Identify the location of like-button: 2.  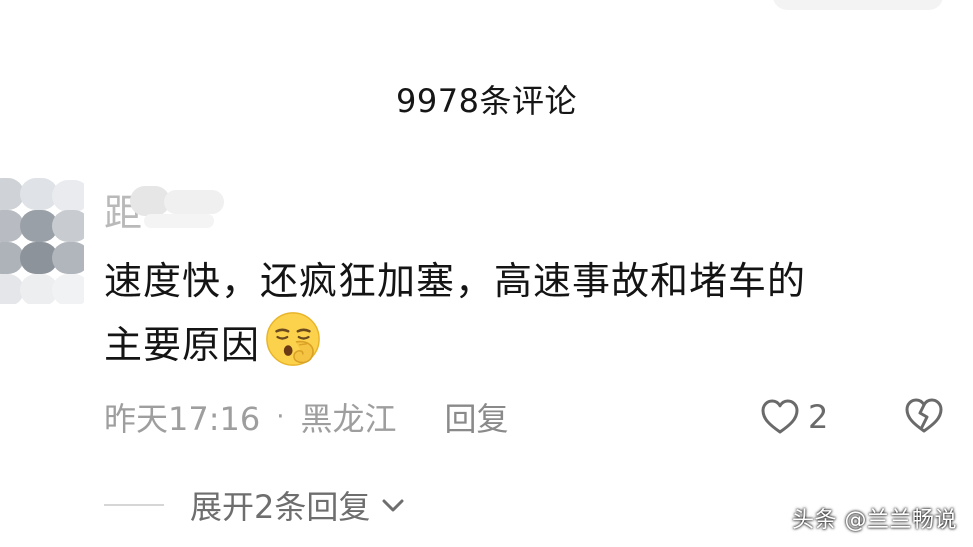
(793, 417).